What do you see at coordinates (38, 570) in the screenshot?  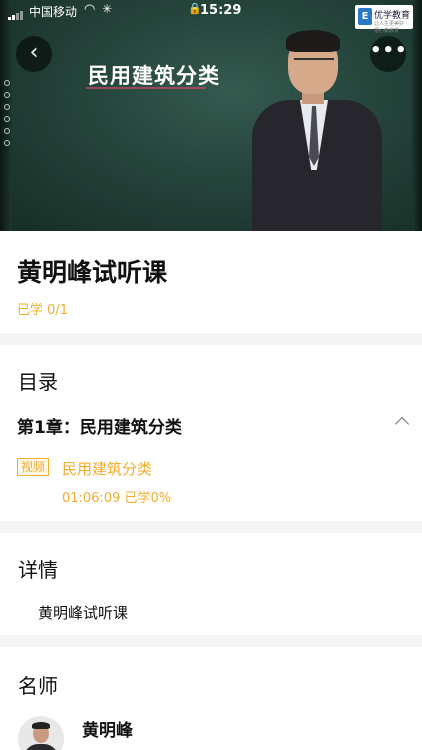 I see `details-heading: 详情` at bounding box center [38, 570].